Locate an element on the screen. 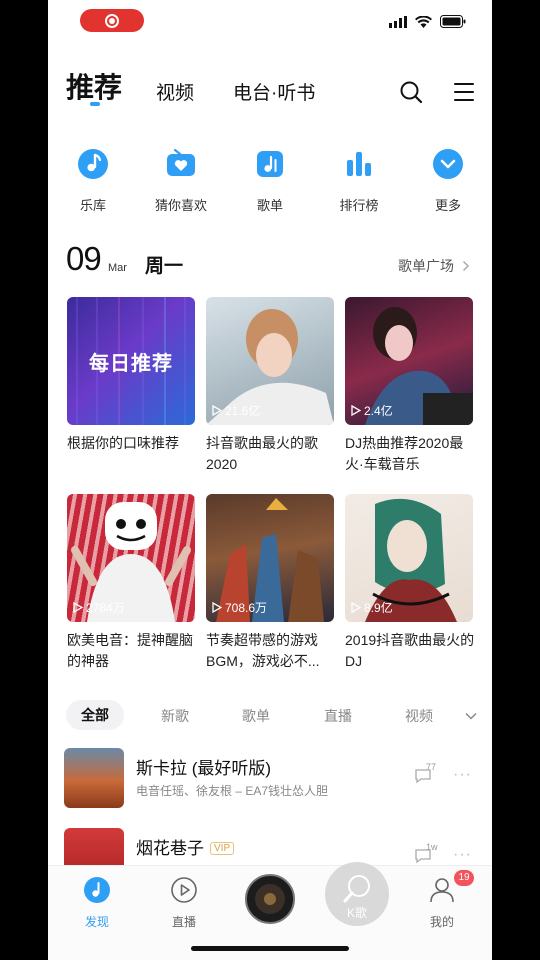 This screenshot has width=540, height=960. home-indicator is located at coordinates (270, 948).